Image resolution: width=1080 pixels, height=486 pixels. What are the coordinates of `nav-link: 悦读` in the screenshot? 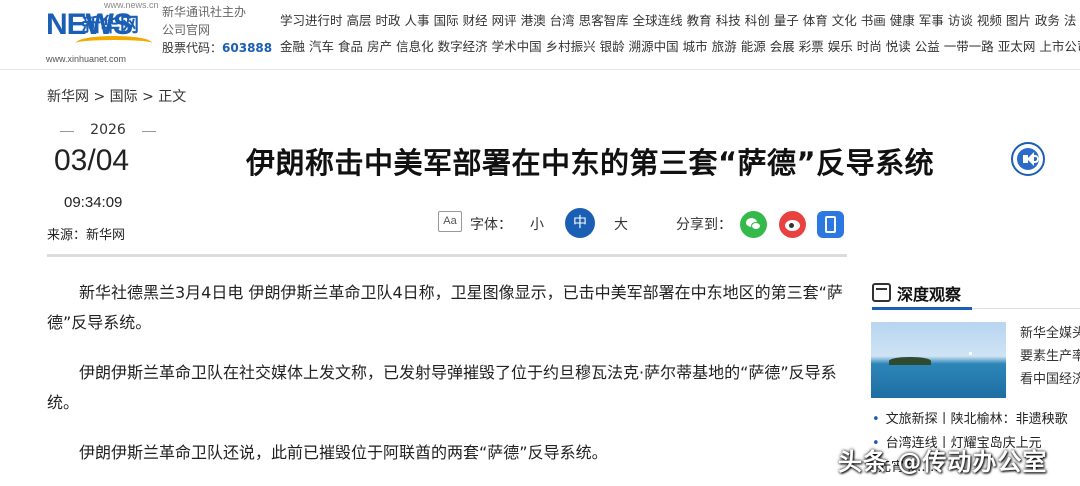 It's located at (898, 46).